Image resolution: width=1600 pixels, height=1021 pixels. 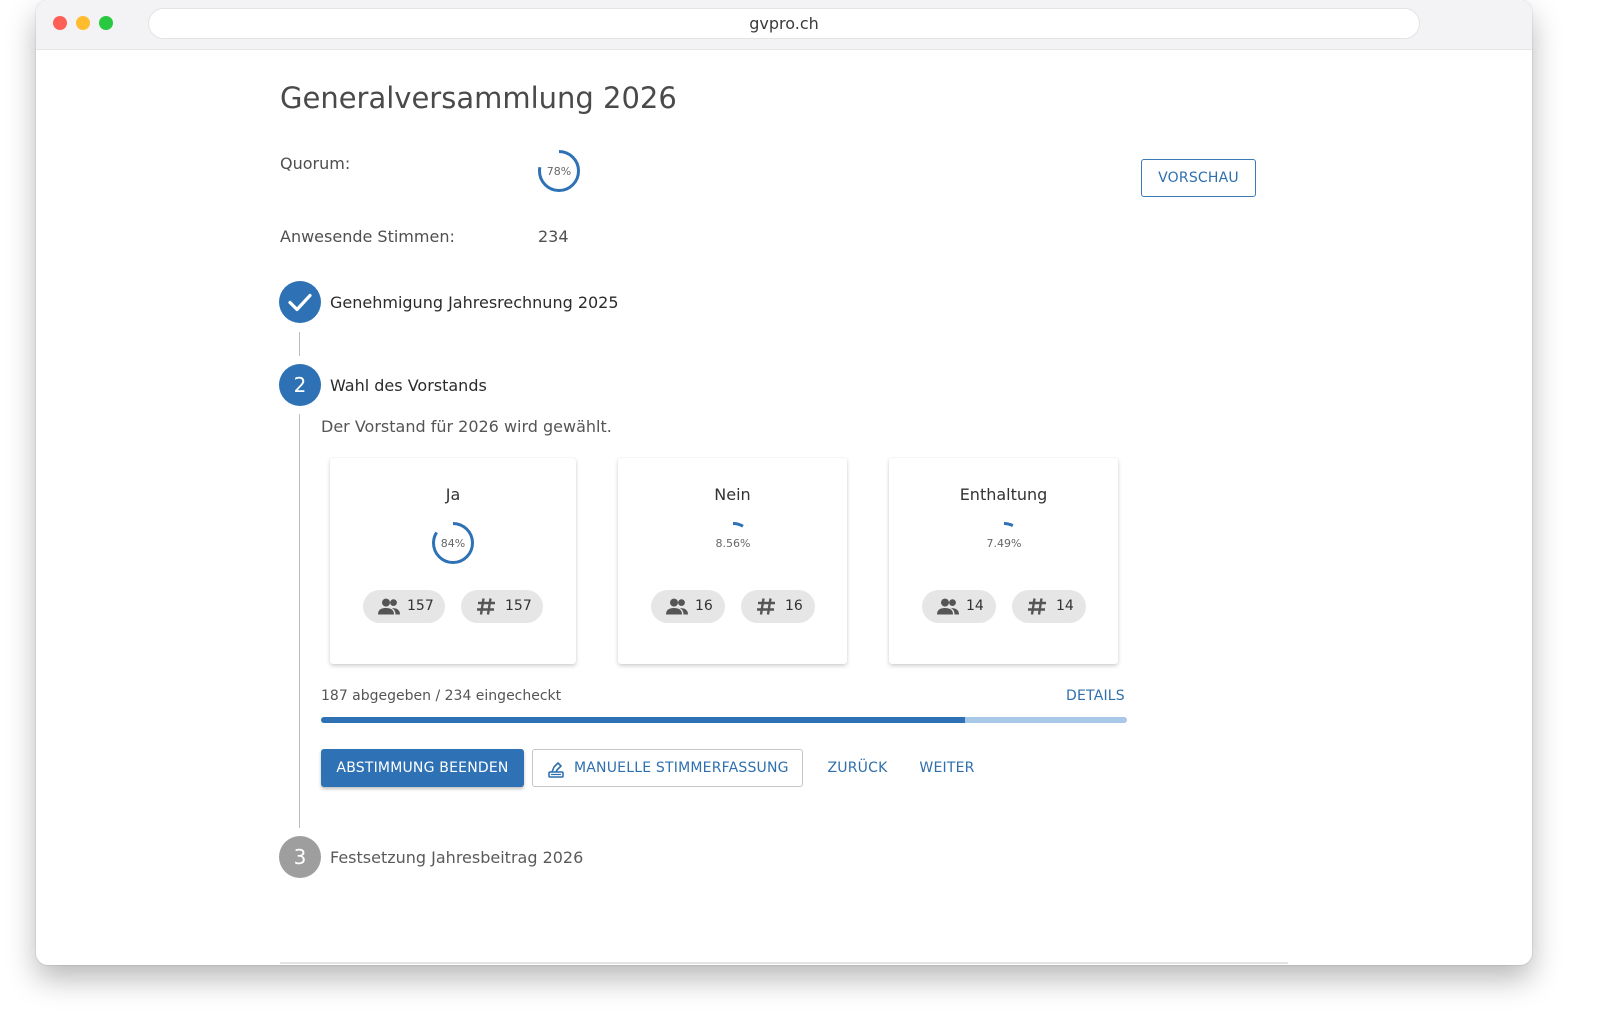 What do you see at coordinates (60, 23) in the screenshot?
I see `close-window-button` at bounding box center [60, 23].